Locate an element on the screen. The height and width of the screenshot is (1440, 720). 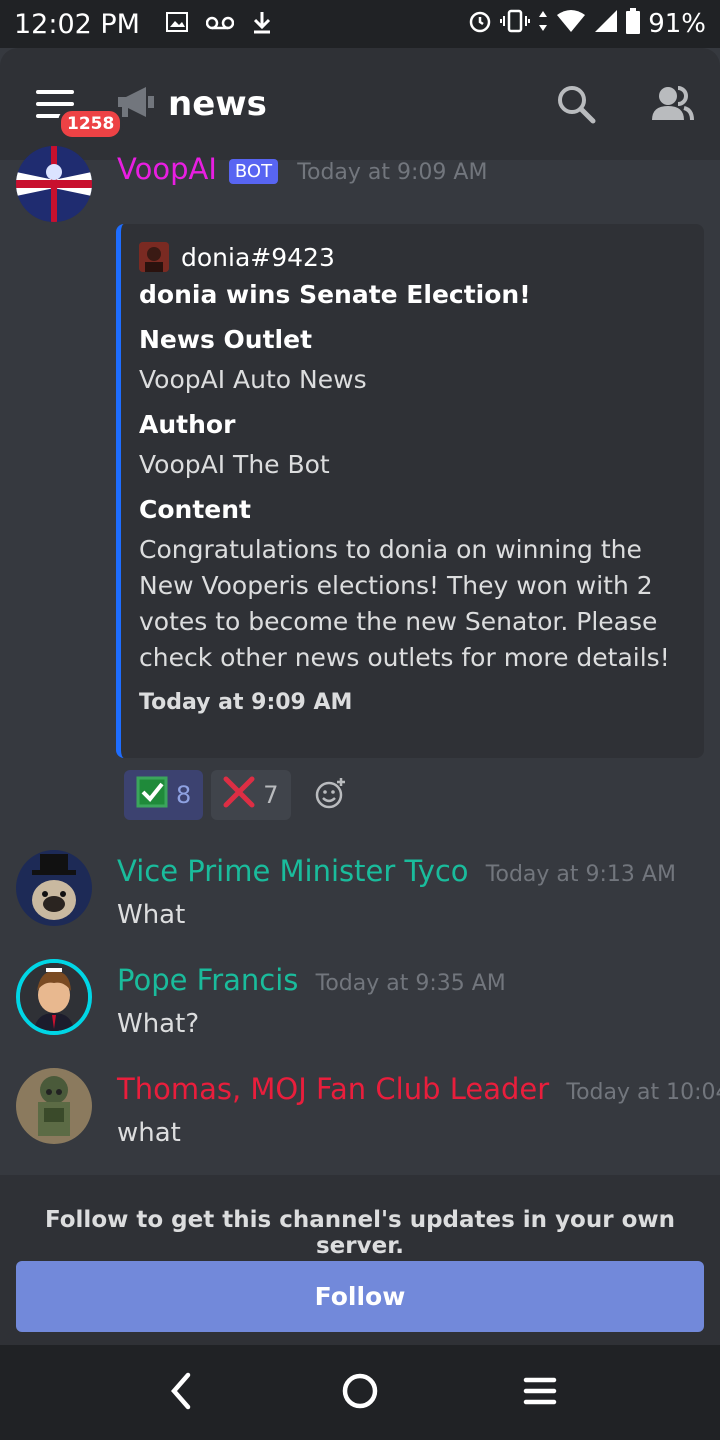
cross-mark-icon is located at coordinates (239, 795).